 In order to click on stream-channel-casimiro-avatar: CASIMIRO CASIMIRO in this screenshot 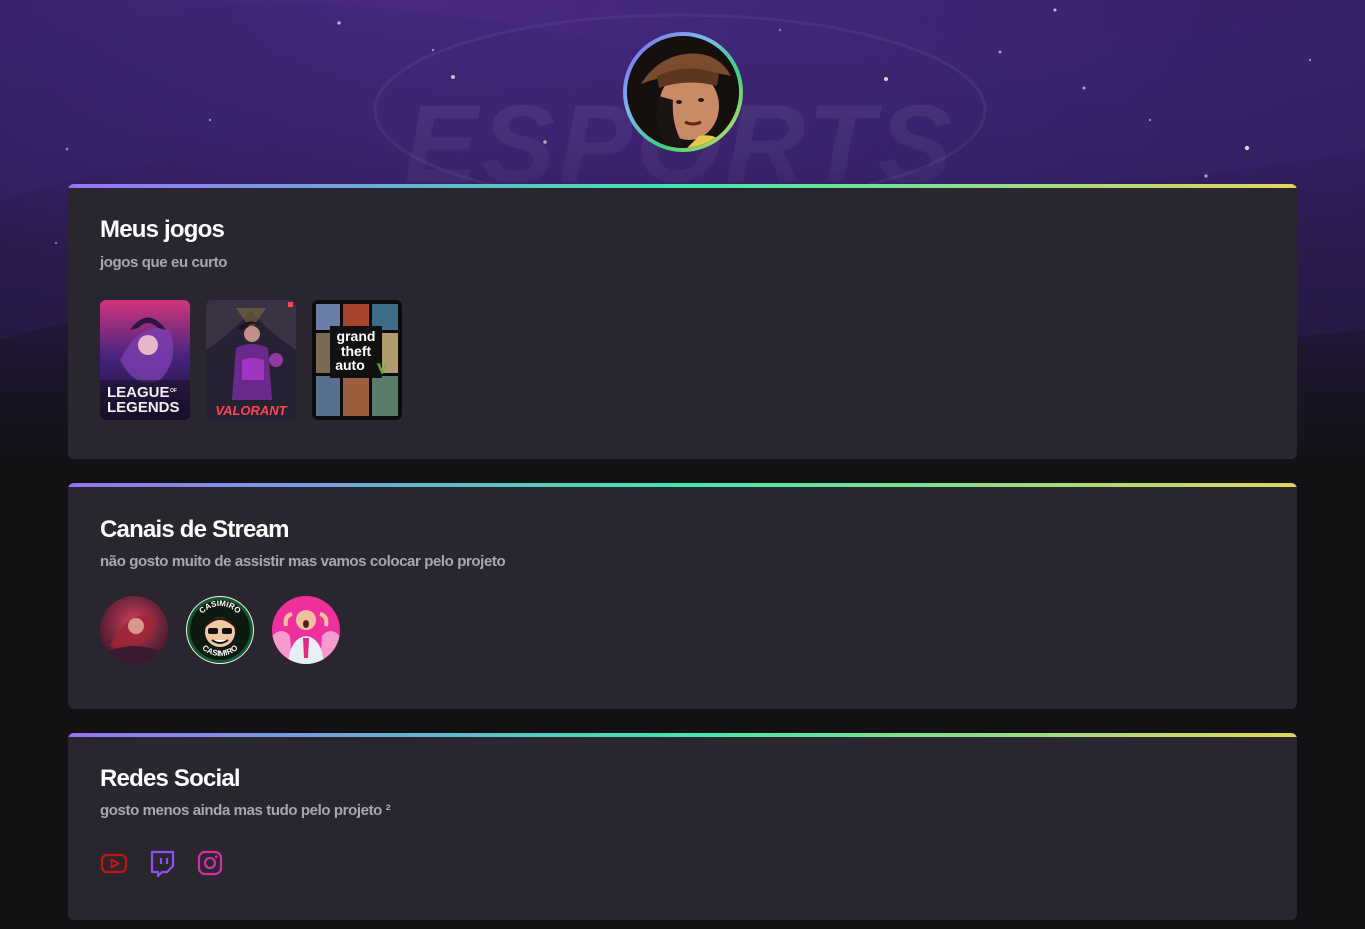, I will do `click(220, 630)`.